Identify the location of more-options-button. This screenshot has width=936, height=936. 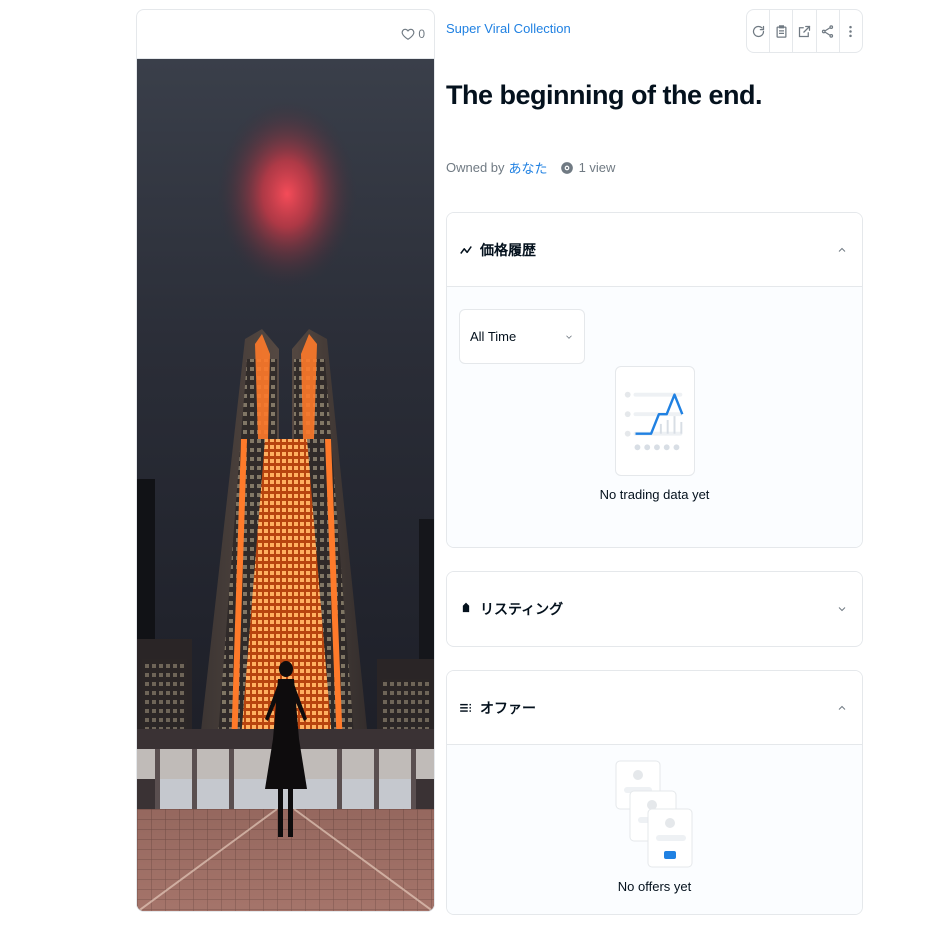
(851, 31).